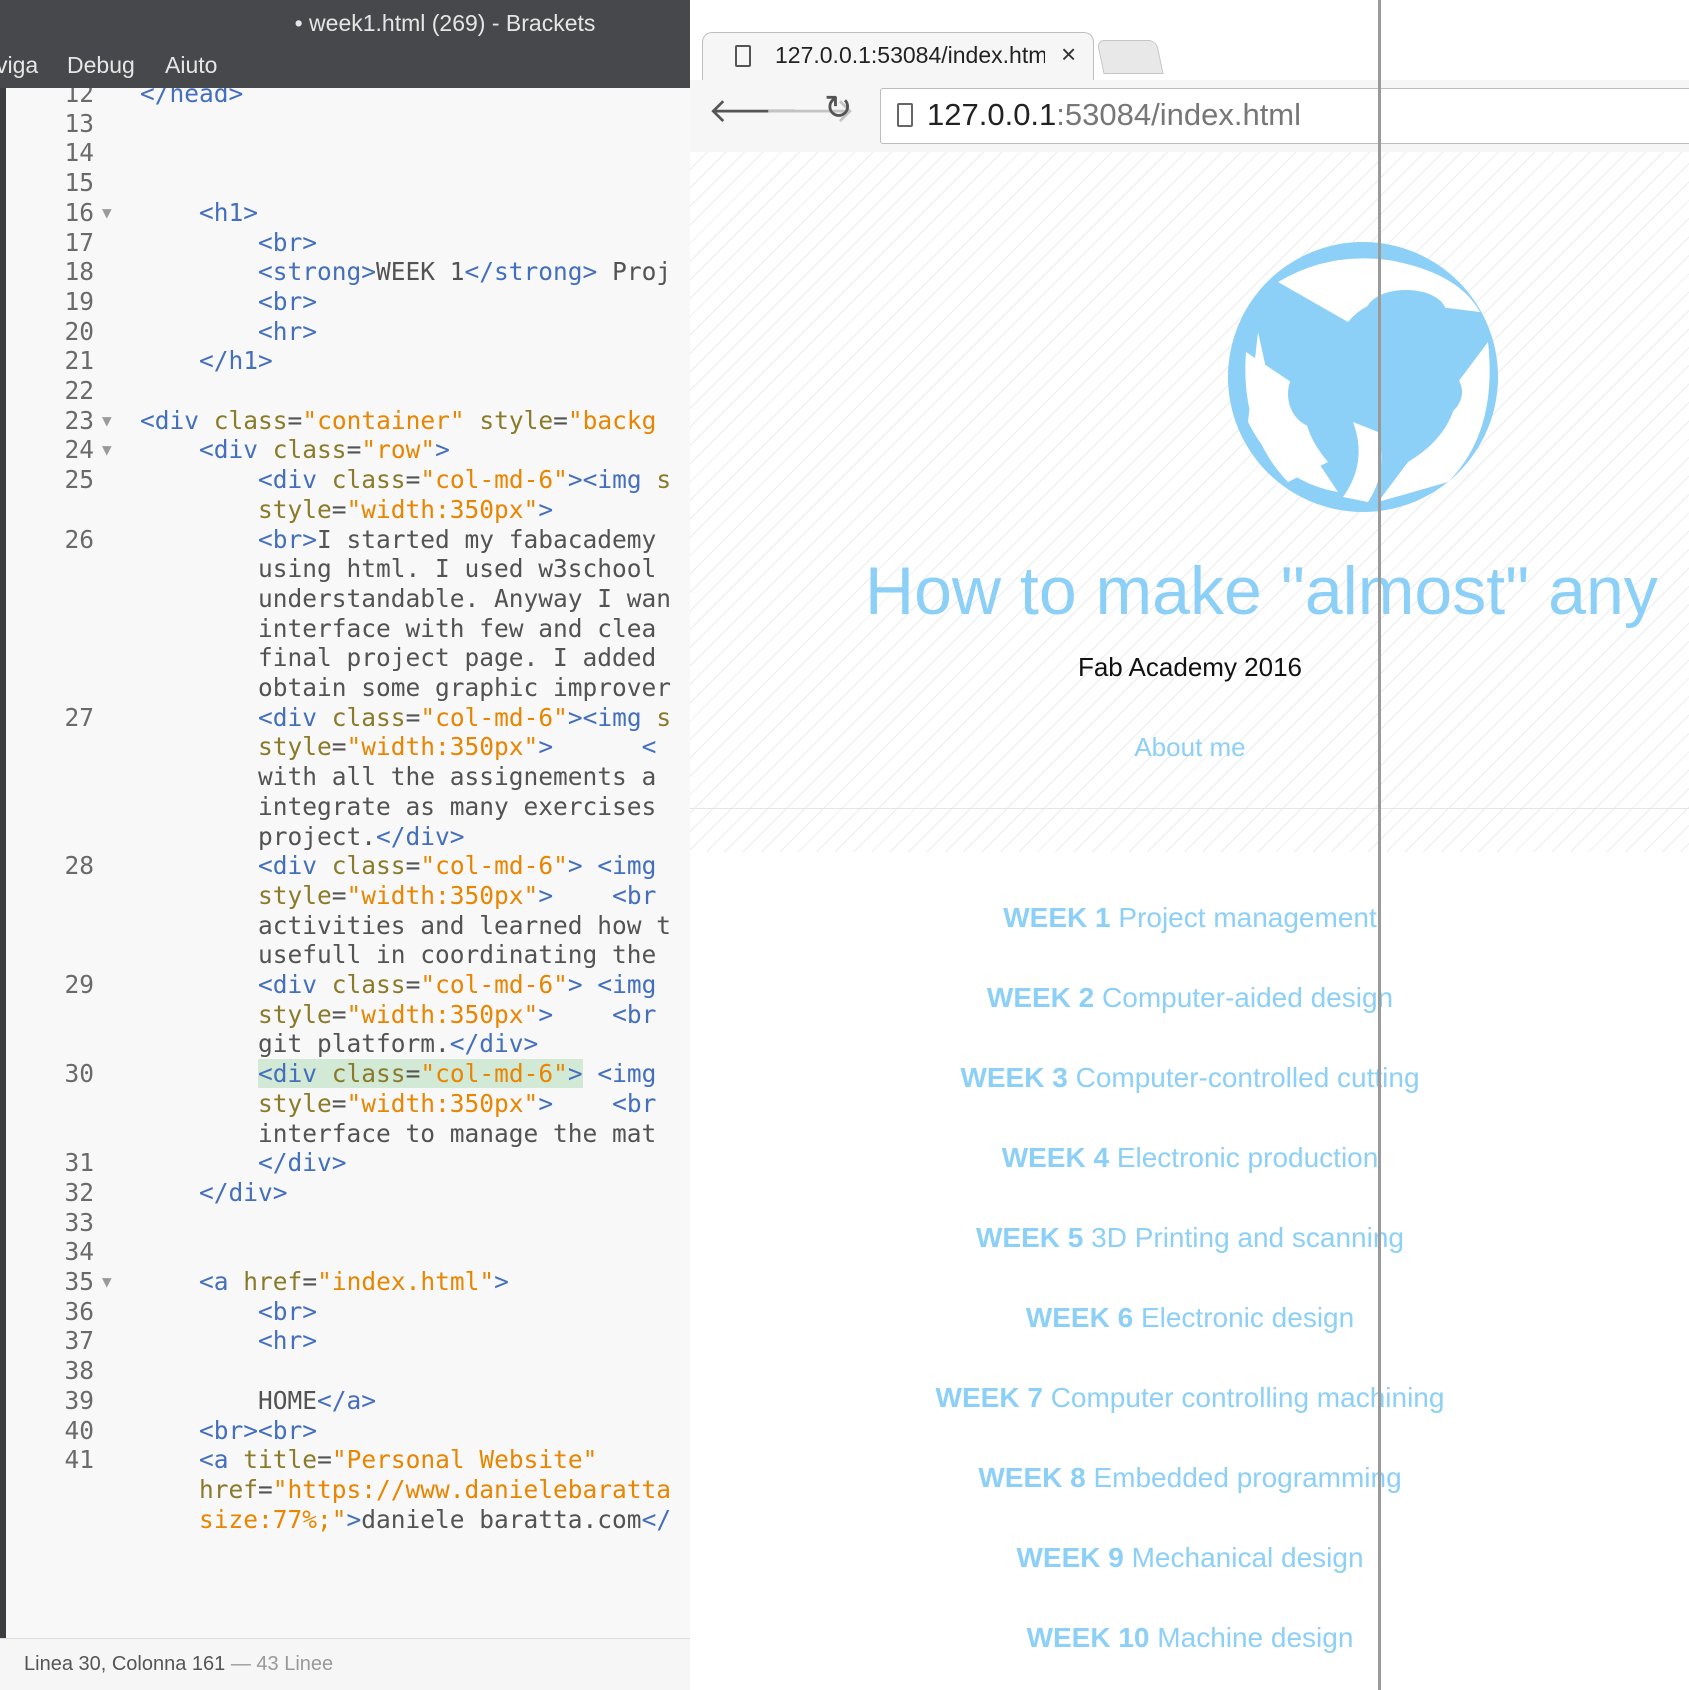 This screenshot has height=1690, width=1689. I want to click on page-subtitle: Fab Academy 2016, so click(1190, 667).